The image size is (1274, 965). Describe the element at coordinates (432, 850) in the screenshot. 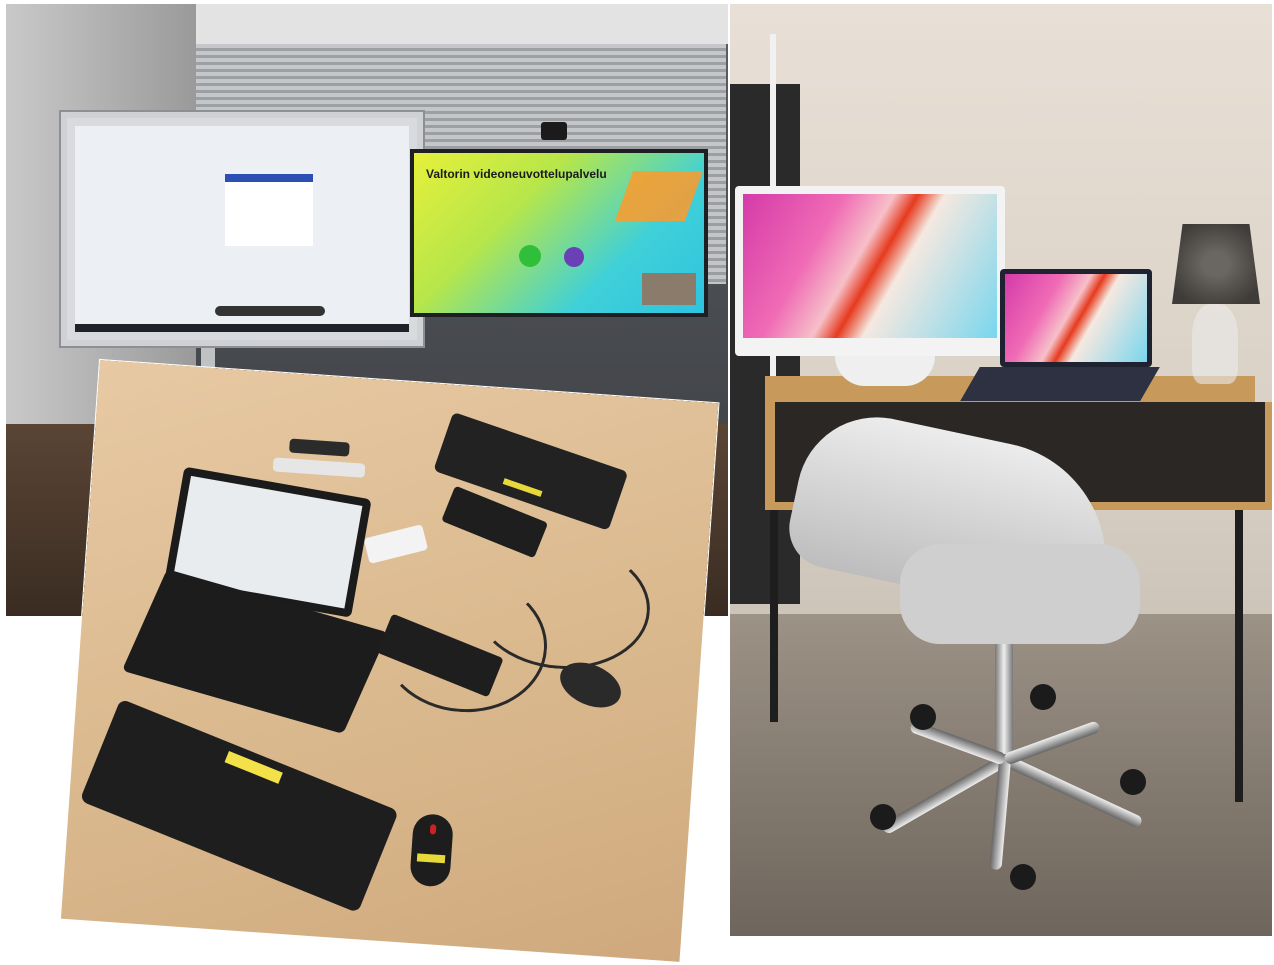

I see `mouse` at that location.